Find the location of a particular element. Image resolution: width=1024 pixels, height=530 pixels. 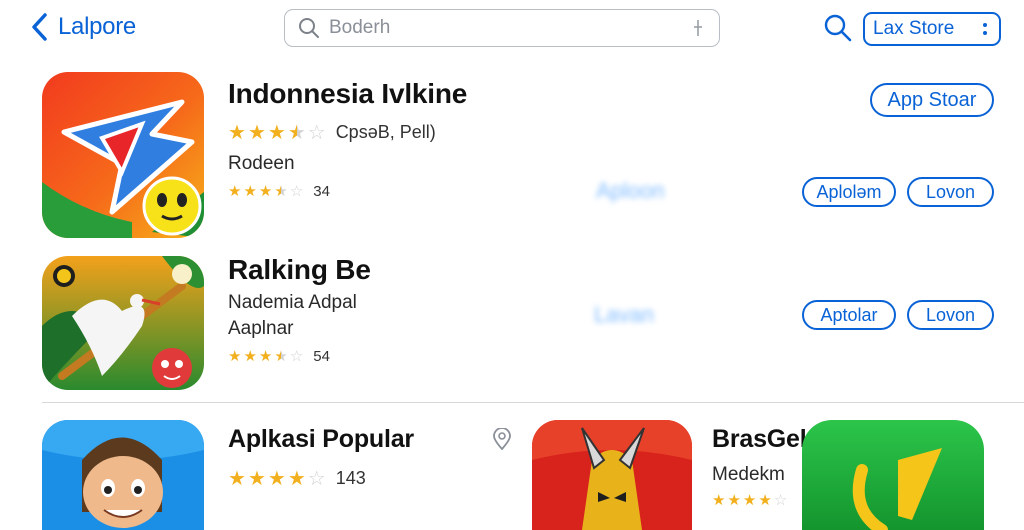

apply-button: Aploləm is located at coordinates (849, 192).